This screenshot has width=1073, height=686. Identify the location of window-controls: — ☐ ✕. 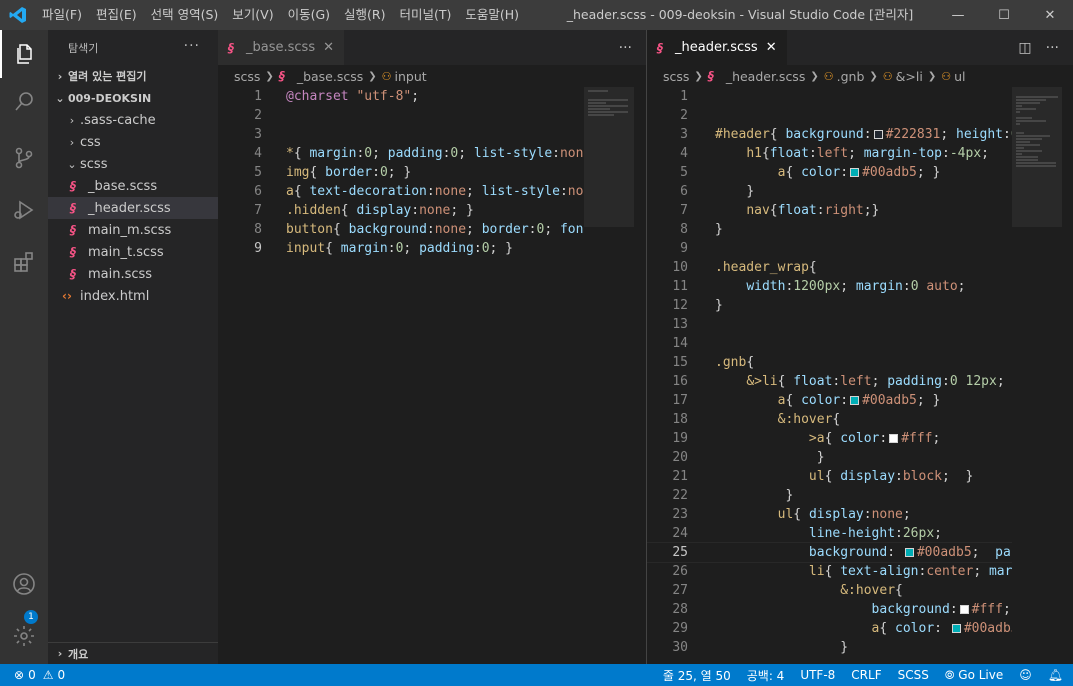
(1004, 15).